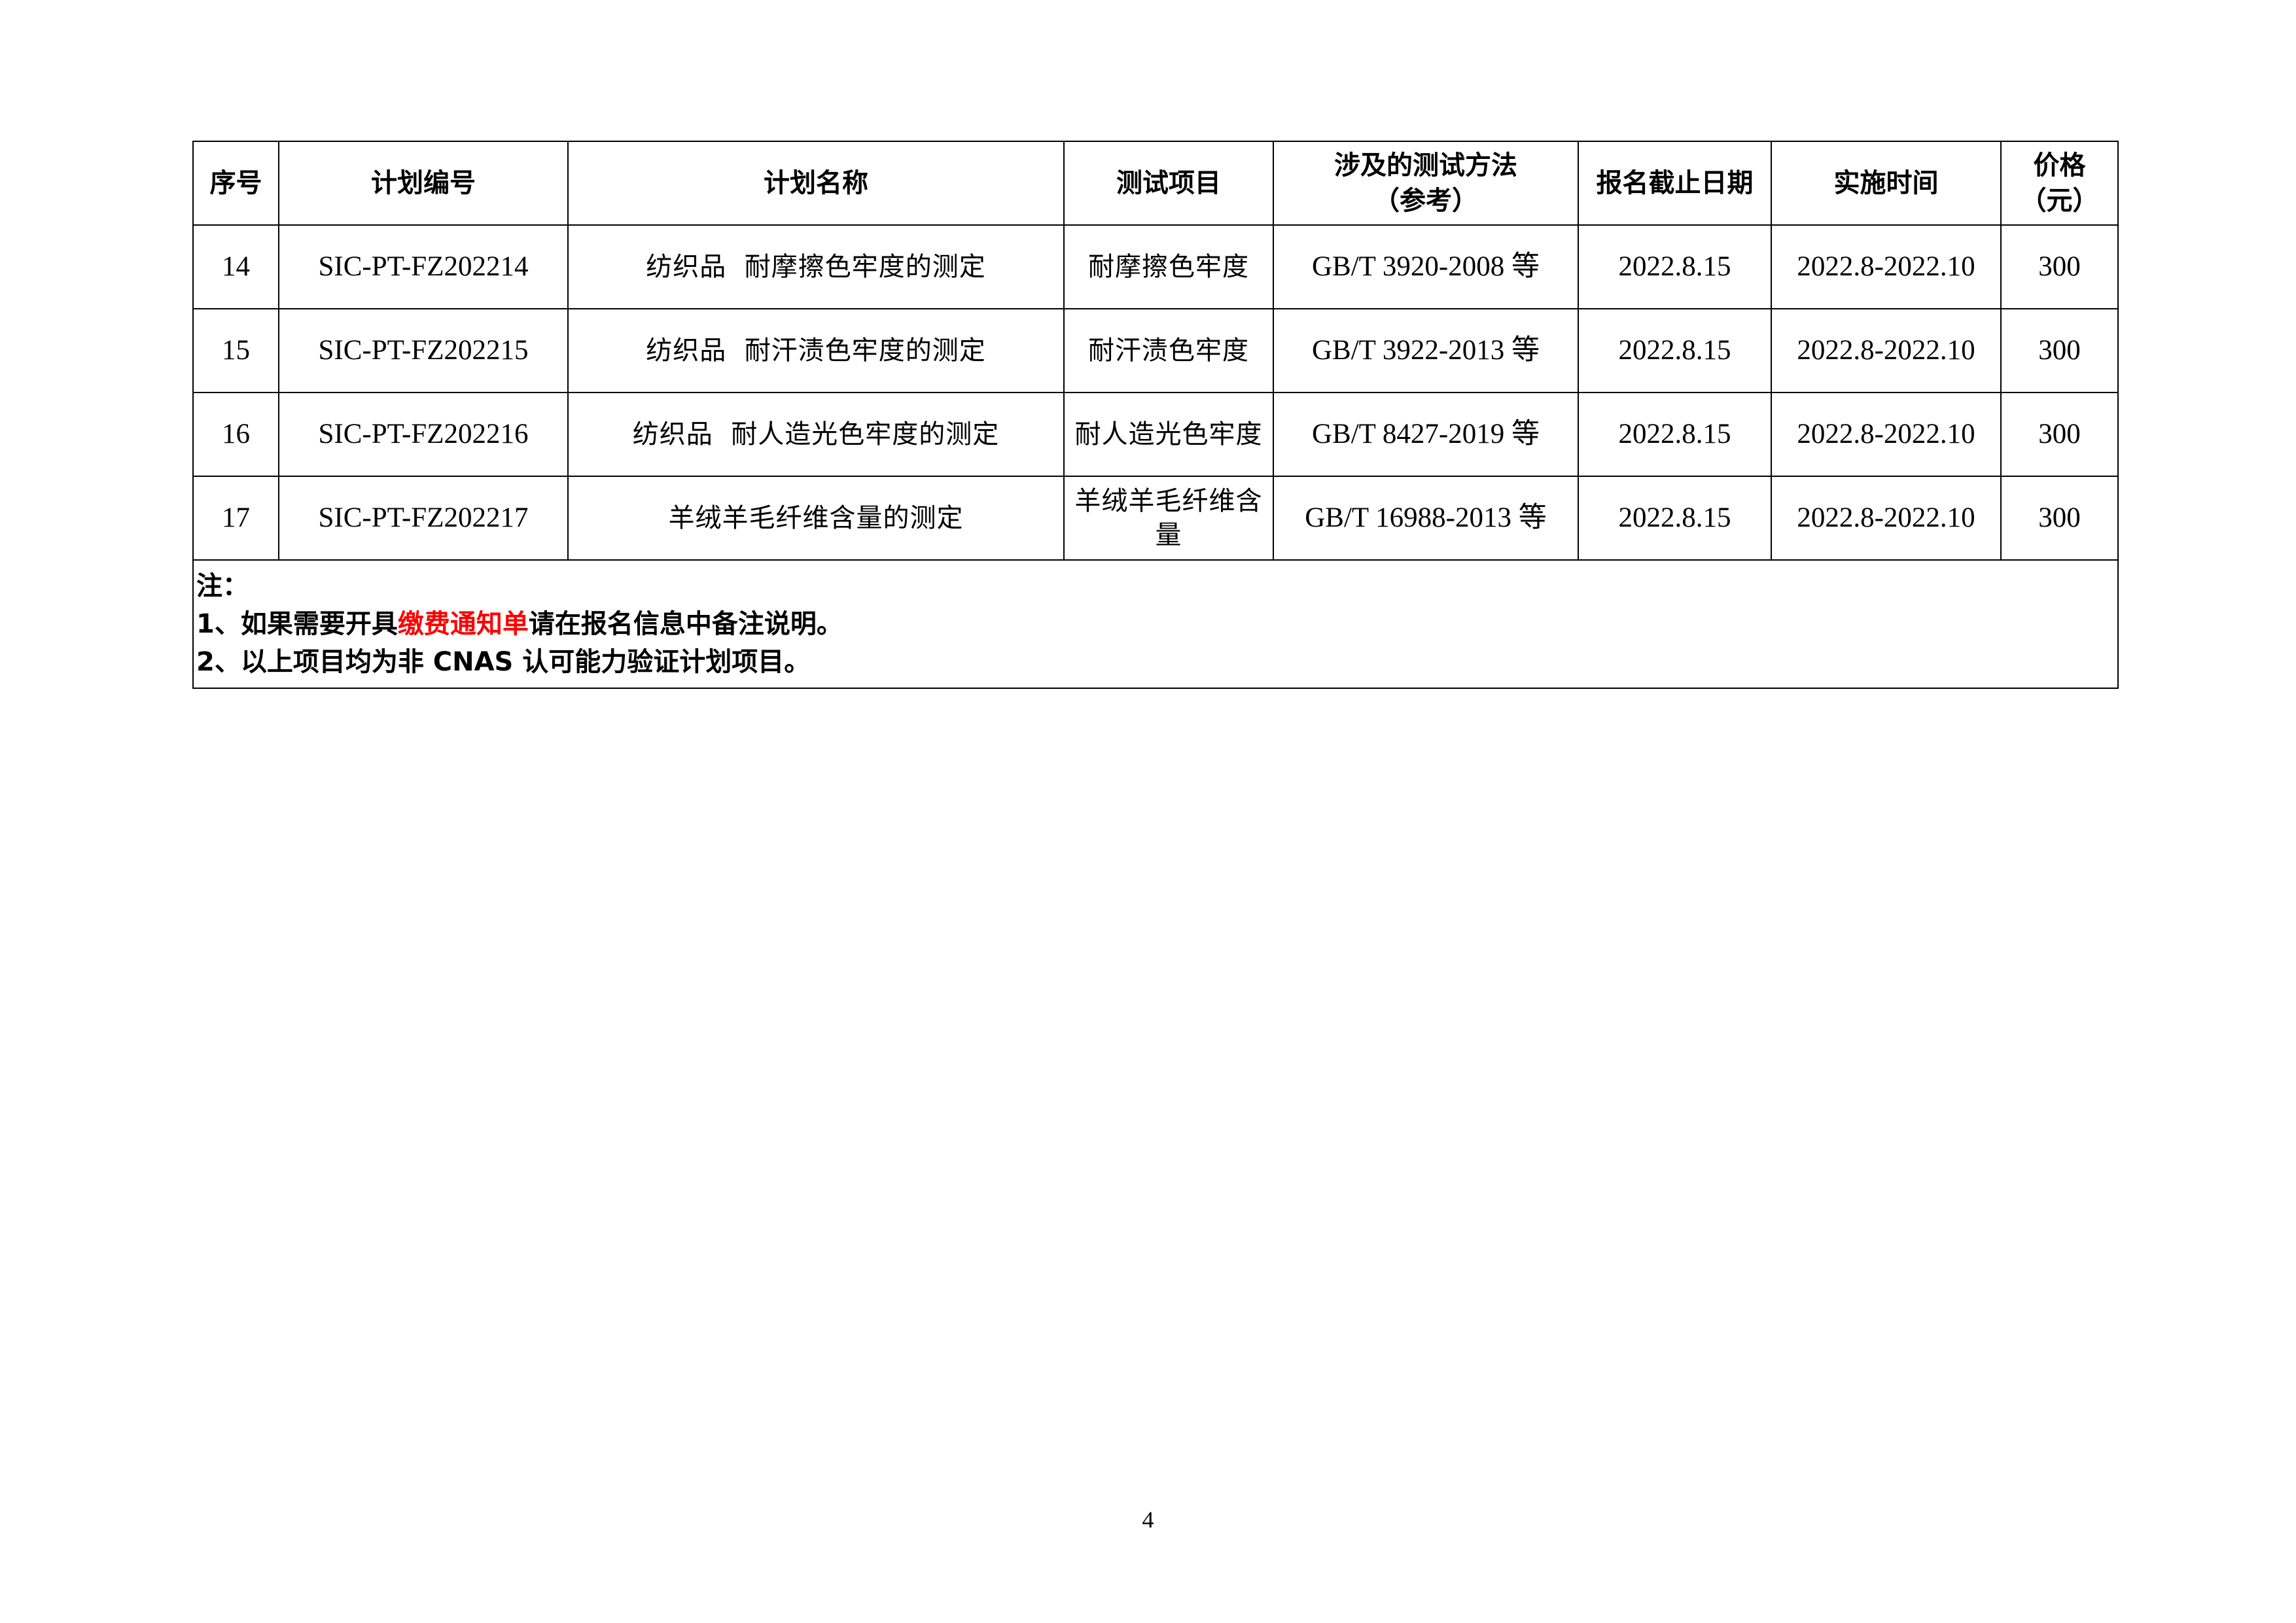 This screenshot has width=2296, height=1623. What do you see at coordinates (424, 183) in the screenshot?
I see `header-plan-code: 计划编号` at bounding box center [424, 183].